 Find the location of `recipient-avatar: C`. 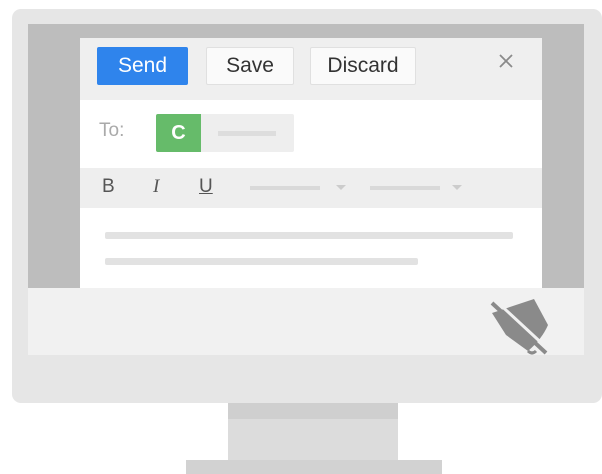

recipient-avatar: C is located at coordinates (178, 133).